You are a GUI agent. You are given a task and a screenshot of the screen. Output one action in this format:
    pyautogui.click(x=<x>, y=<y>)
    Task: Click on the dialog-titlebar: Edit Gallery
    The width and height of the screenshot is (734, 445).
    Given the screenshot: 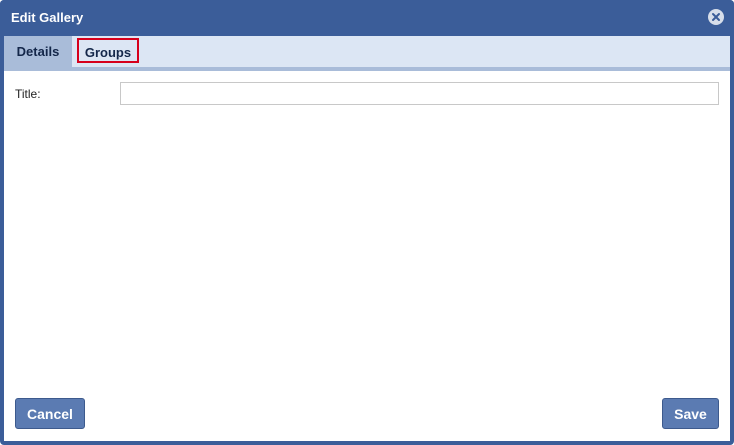 What is the action you would take?
    pyautogui.click(x=367, y=18)
    